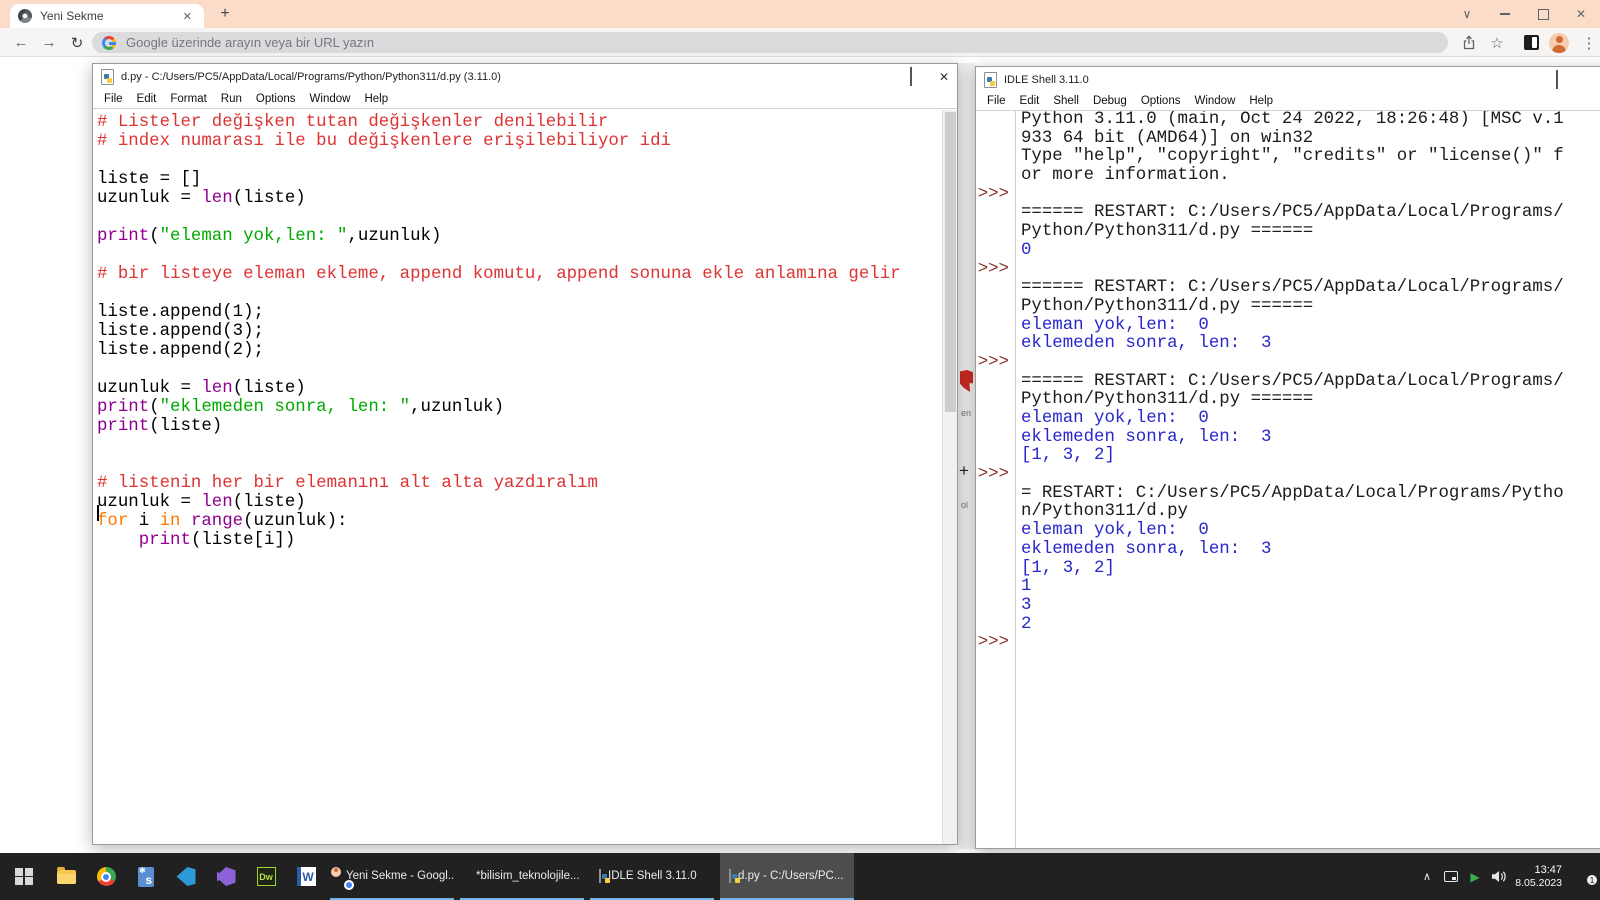 Image resolution: width=1600 pixels, height=900 pixels. What do you see at coordinates (1427, 876) in the screenshot?
I see `tray-chevron-icon: ∧` at bounding box center [1427, 876].